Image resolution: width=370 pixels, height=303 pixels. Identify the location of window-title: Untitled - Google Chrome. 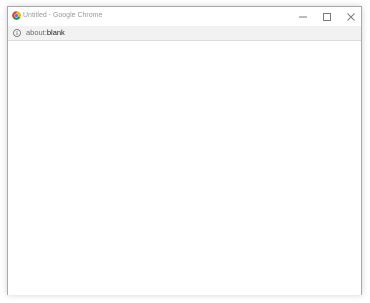
(63, 15).